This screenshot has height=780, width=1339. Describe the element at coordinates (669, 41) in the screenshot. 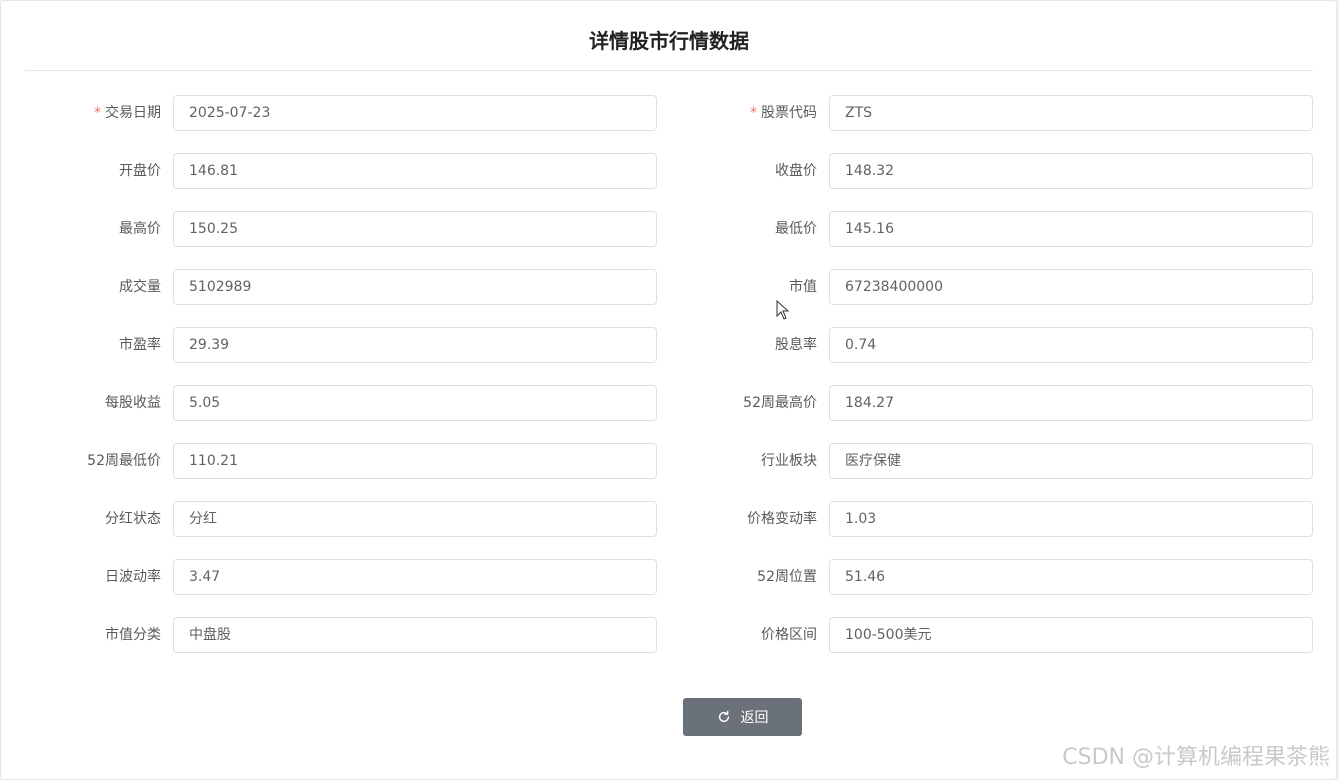

I see `dialog-title: 详情股市行情数据` at that location.